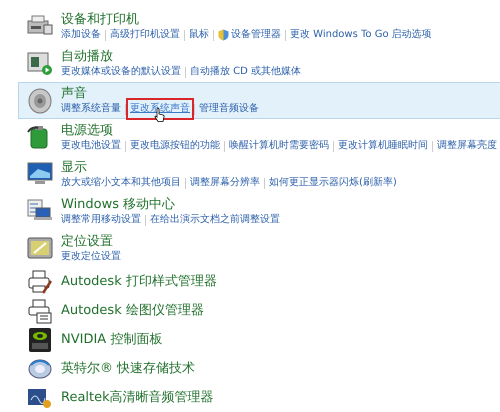 This screenshot has width=500, height=412. Describe the element at coordinates (333, 183) in the screenshot. I see `task-link: 如何更正显示器闪烁(刷新率)` at that location.